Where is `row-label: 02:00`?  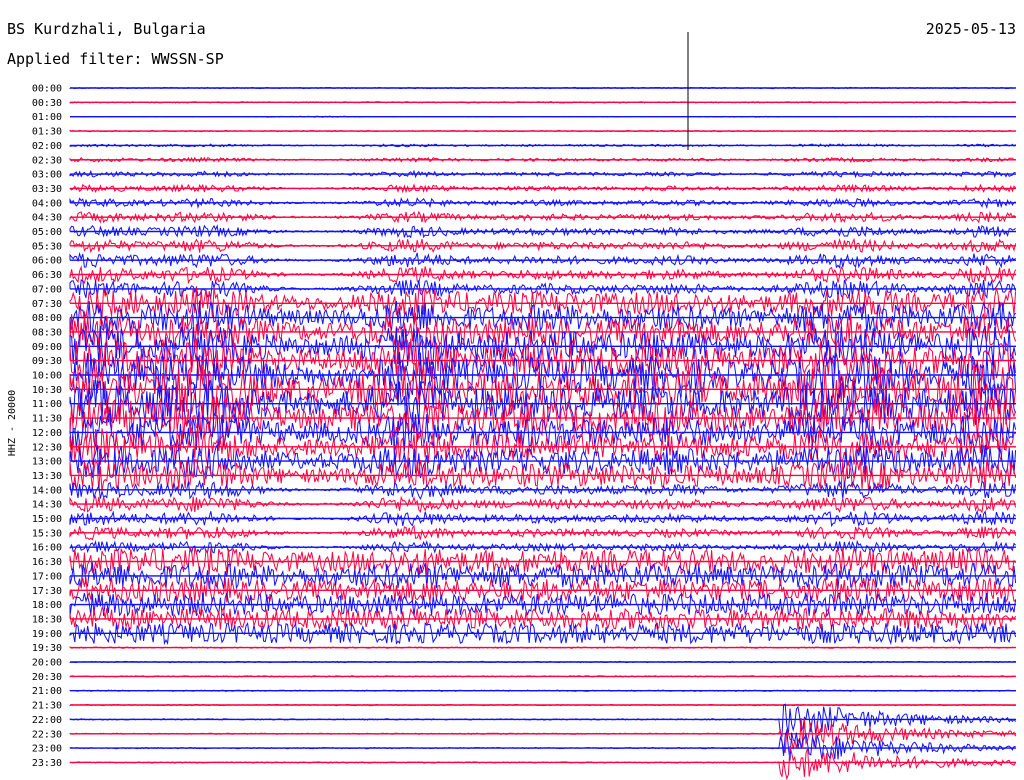 row-label: 02:00 is located at coordinates (47, 146).